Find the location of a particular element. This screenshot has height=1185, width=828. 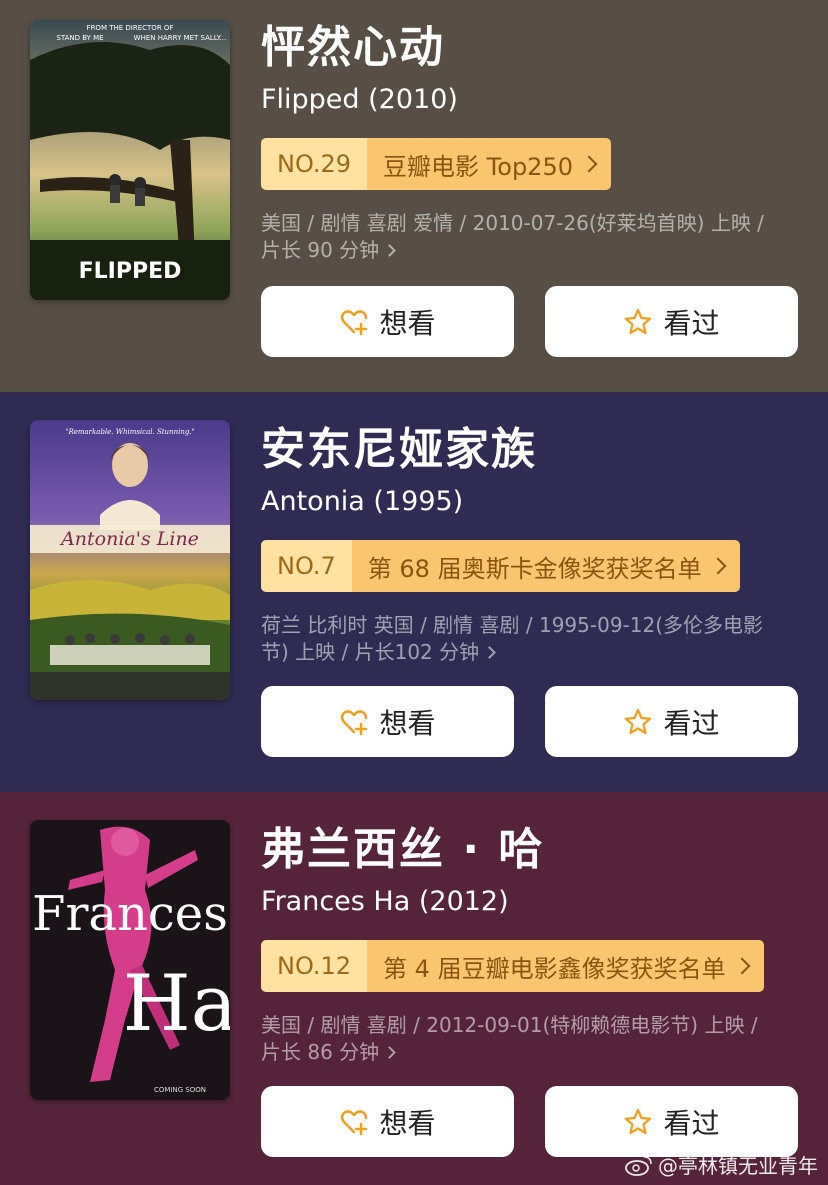

rank-list-link: 第 68 届奥斯卡金像奖获奖名单 is located at coordinates (545, 566).